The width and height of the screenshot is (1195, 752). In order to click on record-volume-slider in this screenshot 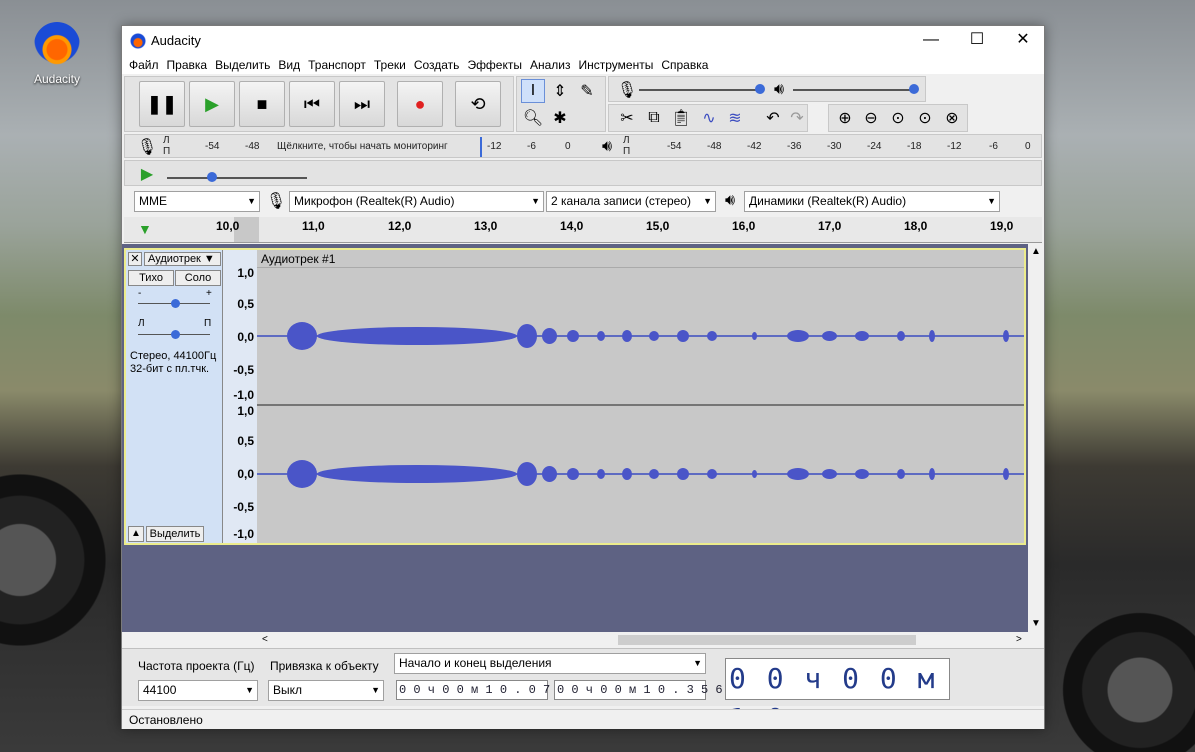, I will do `click(699, 90)`.